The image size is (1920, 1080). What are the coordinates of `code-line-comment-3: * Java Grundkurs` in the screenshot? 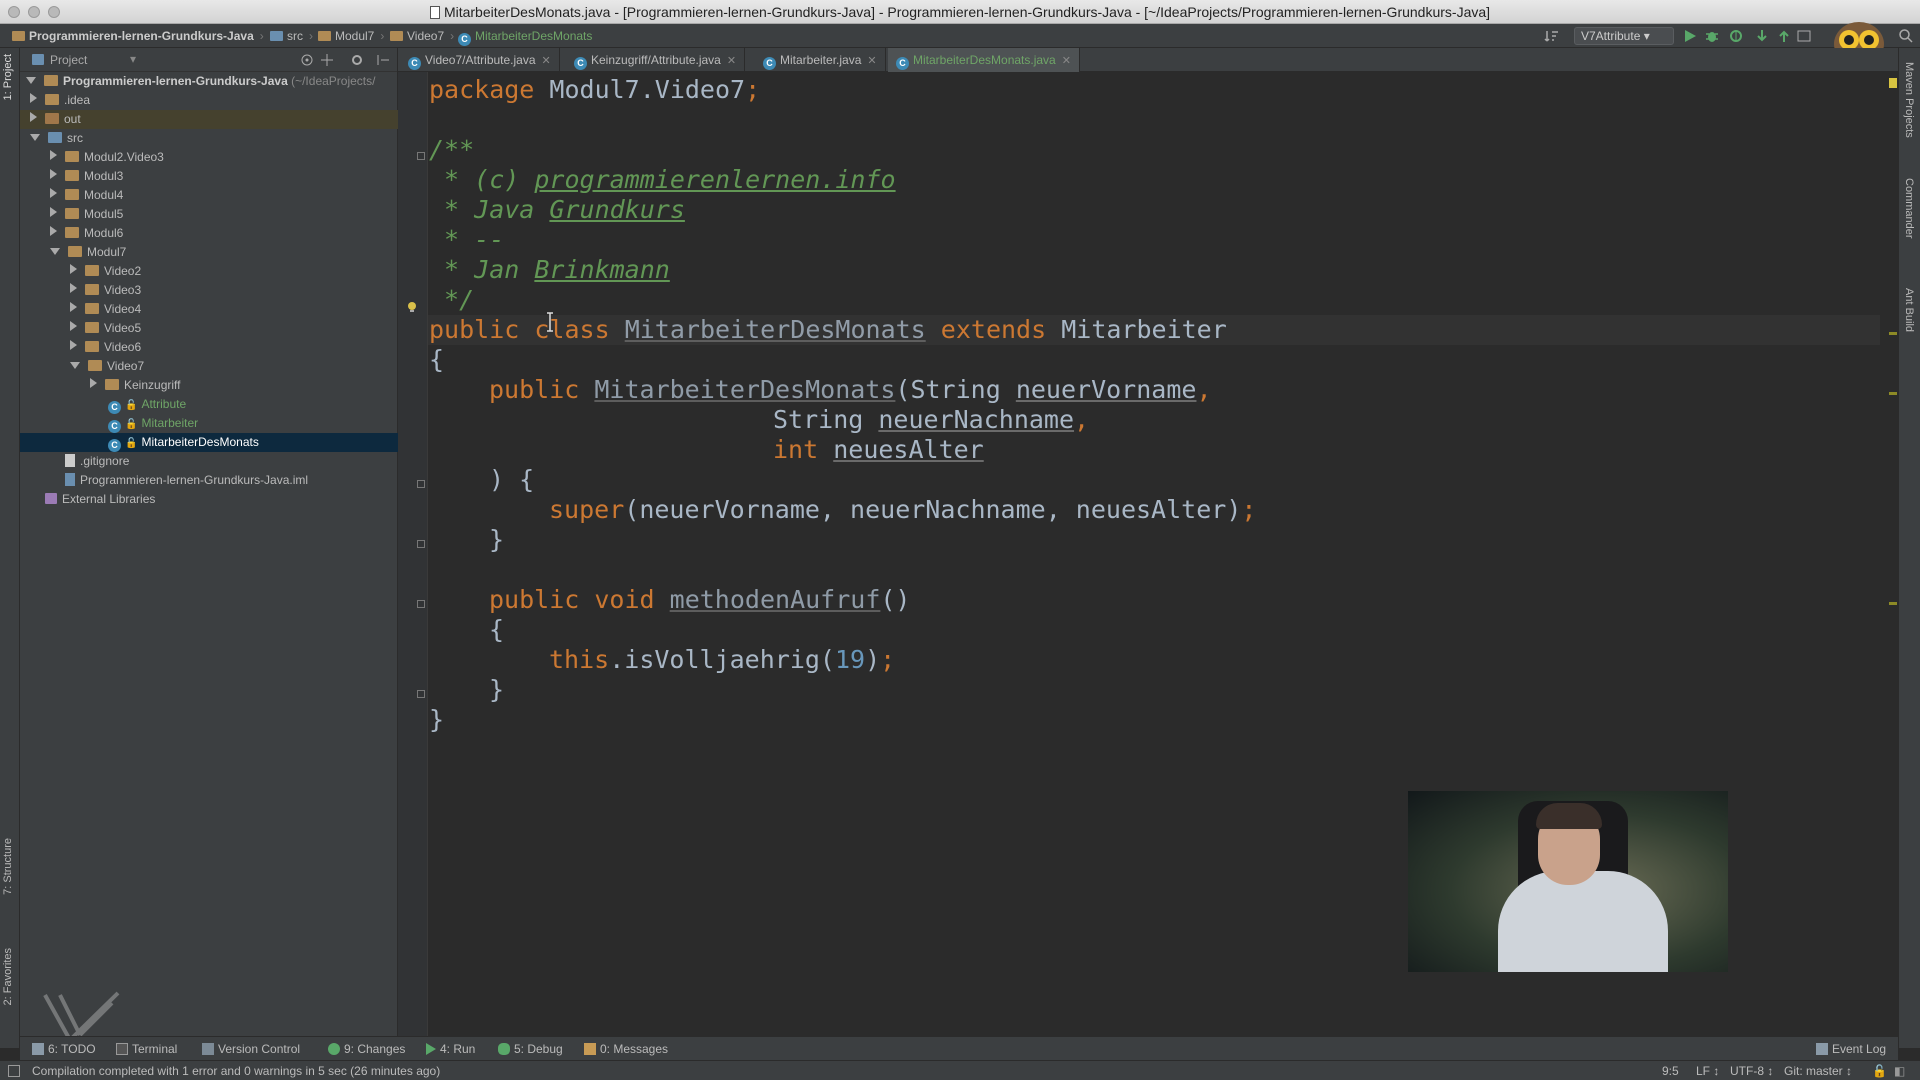 It's located at (557, 210).